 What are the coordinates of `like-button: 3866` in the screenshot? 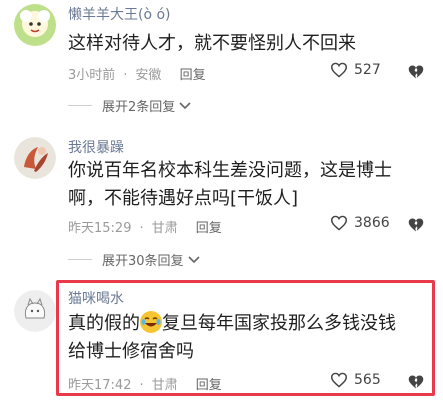 It's located at (360, 223).